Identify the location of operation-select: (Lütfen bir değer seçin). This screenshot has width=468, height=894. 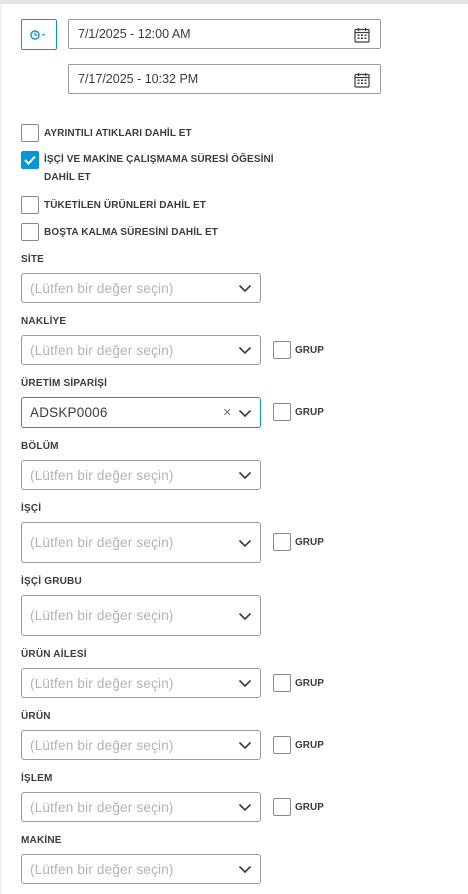
(141, 807).